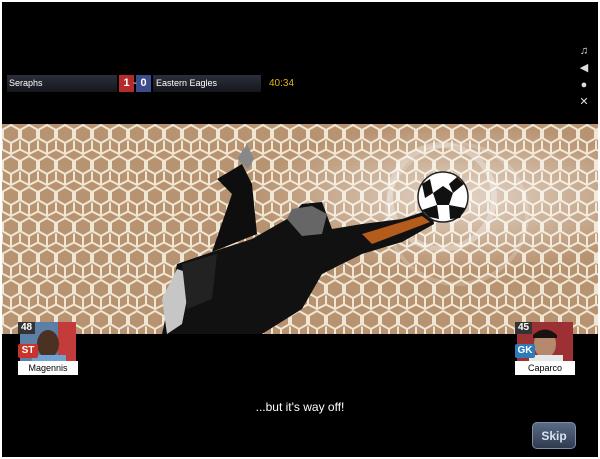  I want to click on player-card-left: 48 ST Magennis, so click(49, 349).